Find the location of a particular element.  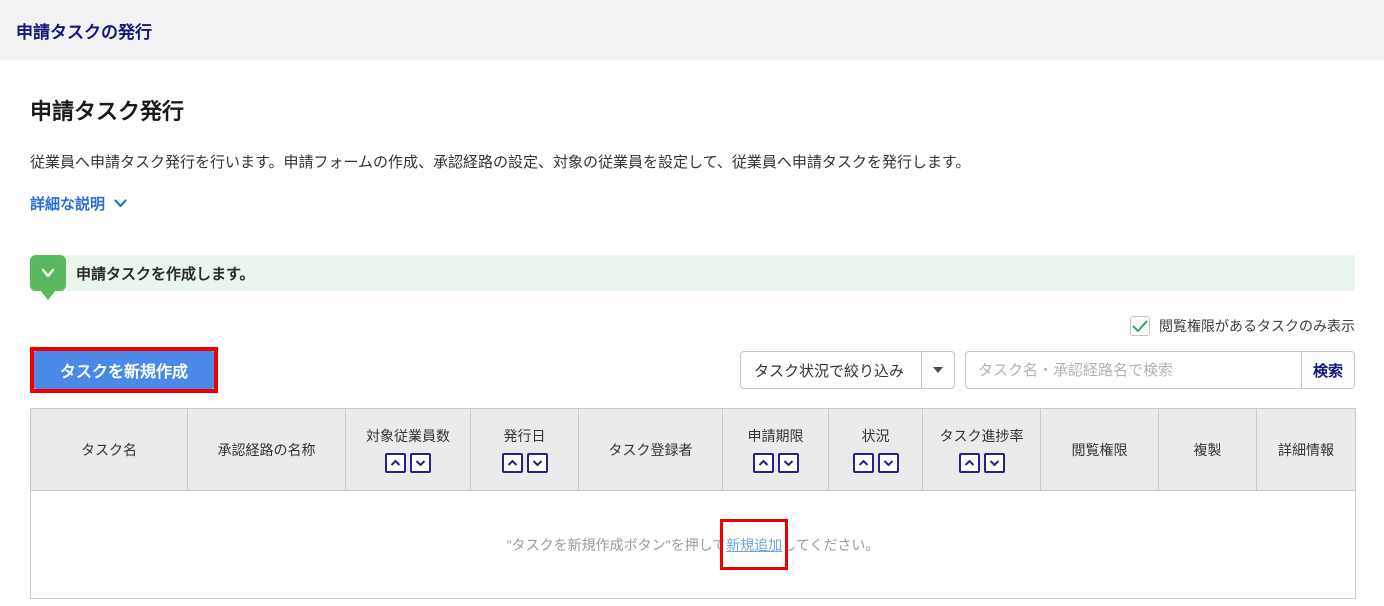

create-task-button: タスクを新規作成 is located at coordinates (124, 370).